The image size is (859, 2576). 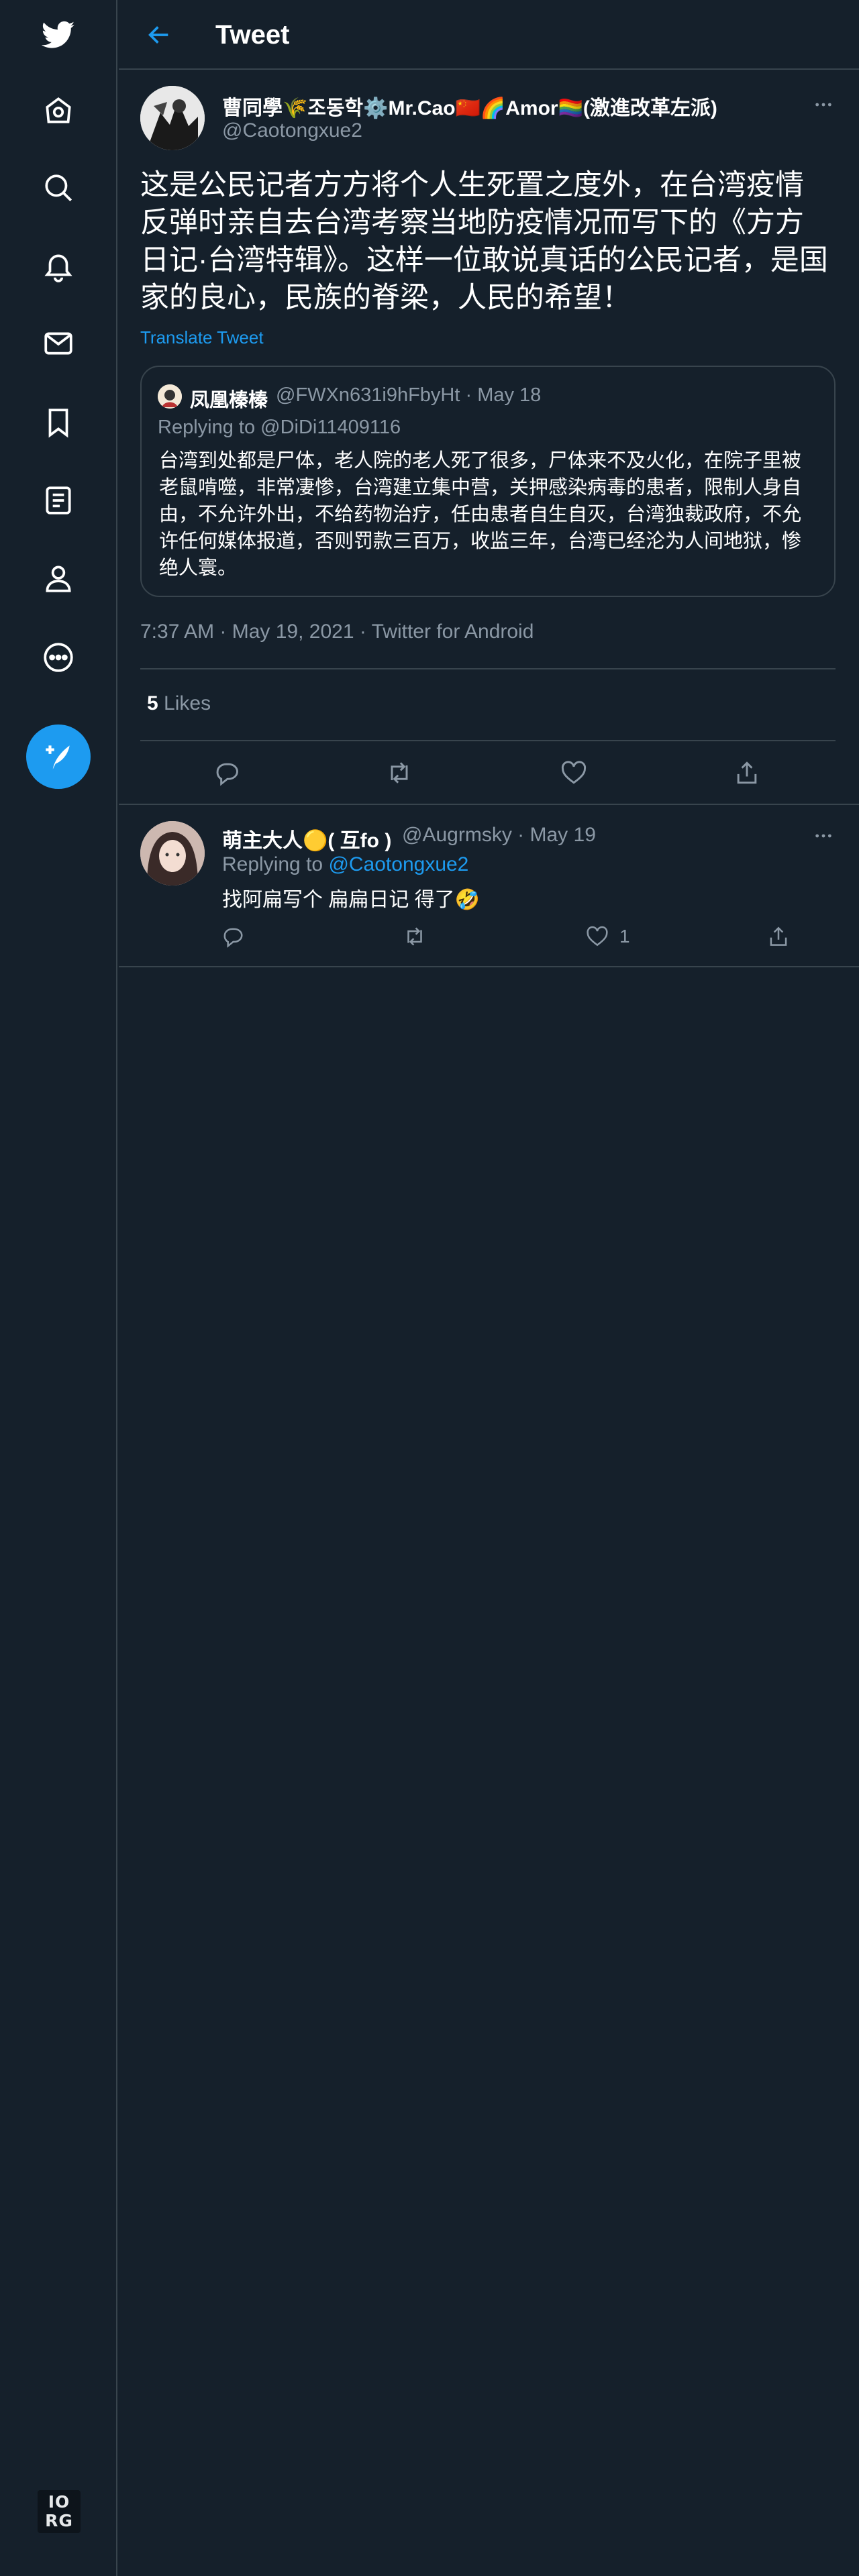 What do you see at coordinates (457, 835) in the screenshot?
I see `reply-author-handle: @Augrmsky` at bounding box center [457, 835].